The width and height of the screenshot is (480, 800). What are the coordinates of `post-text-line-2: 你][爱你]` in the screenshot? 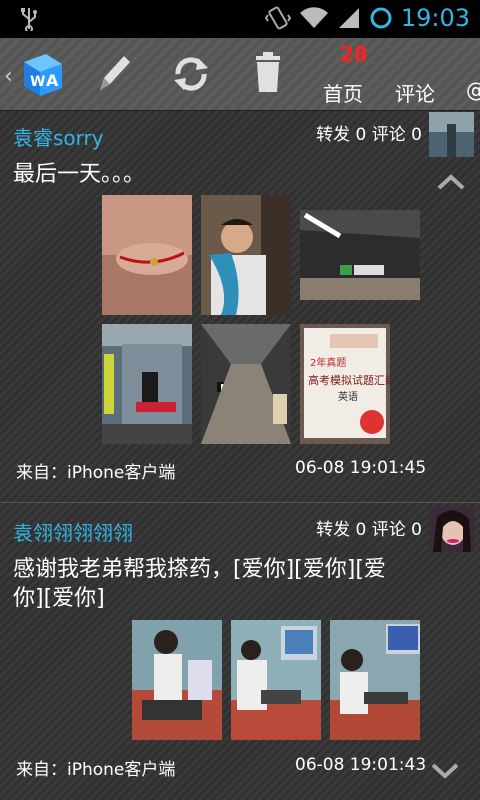 It's located at (59, 598).